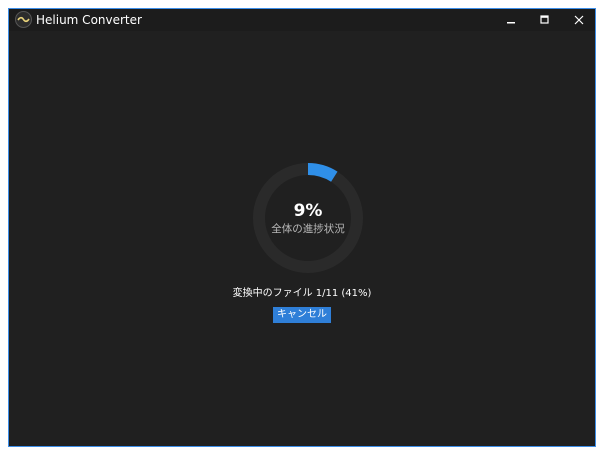  I want to click on minimize-icon, so click(511, 23).